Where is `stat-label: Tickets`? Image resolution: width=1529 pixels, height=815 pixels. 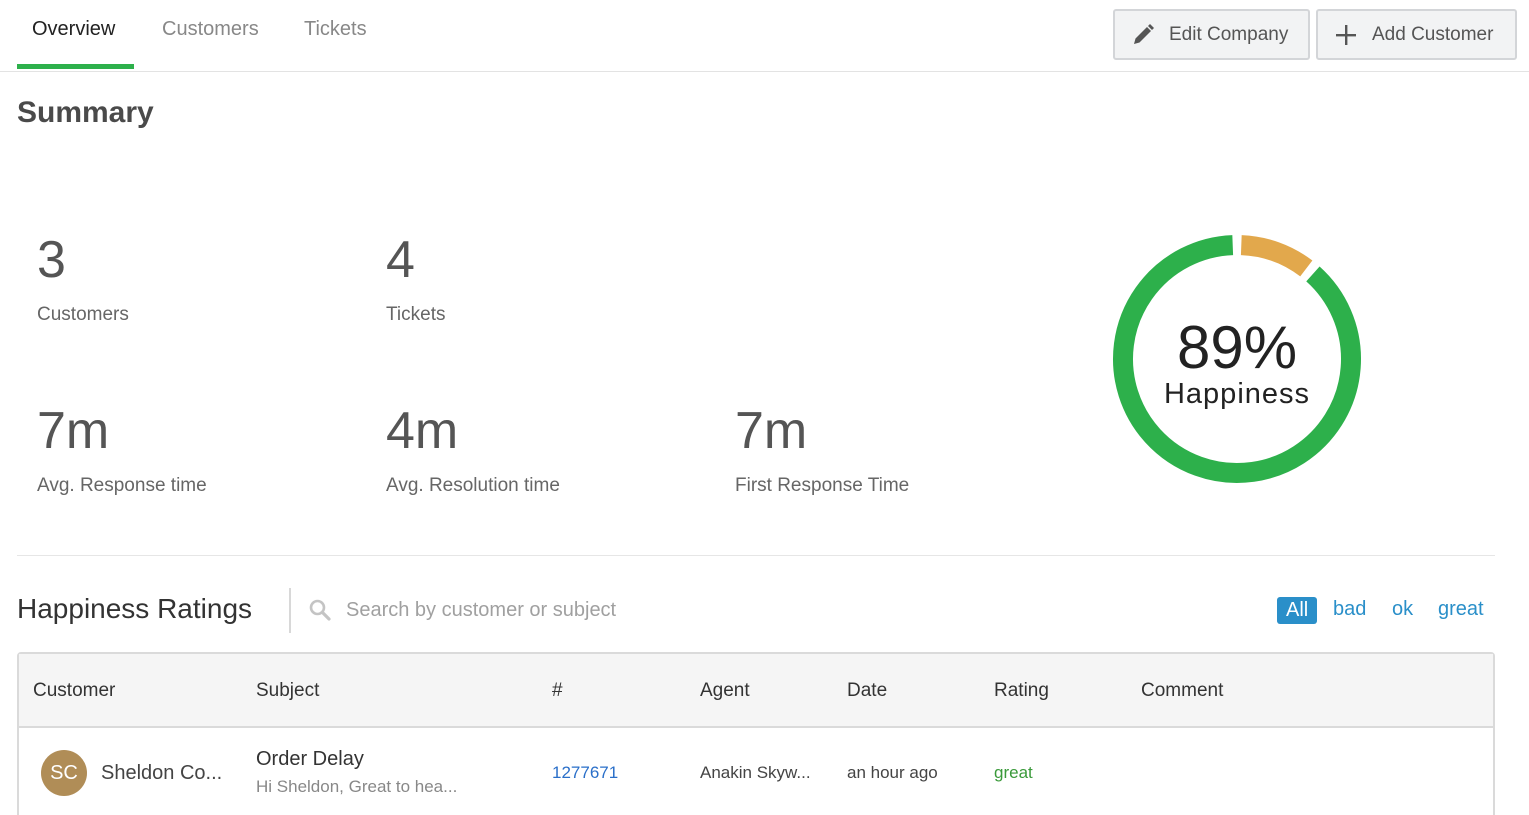
stat-label: Tickets is located at coordinates (416, 314).